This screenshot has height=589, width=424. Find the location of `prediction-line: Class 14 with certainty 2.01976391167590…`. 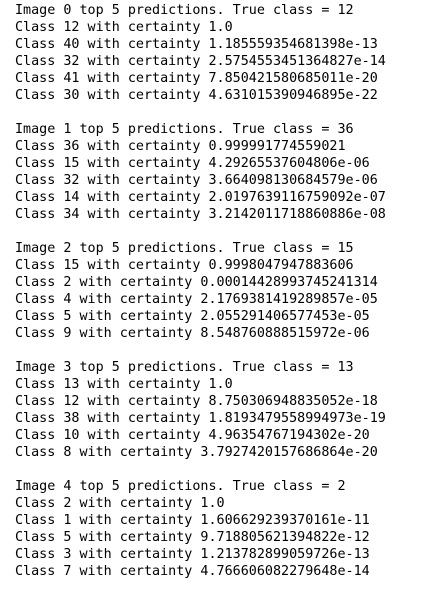

prediction-line: Class 14 with certainty 2.01976391167590… is located at coordinates (200, 197).